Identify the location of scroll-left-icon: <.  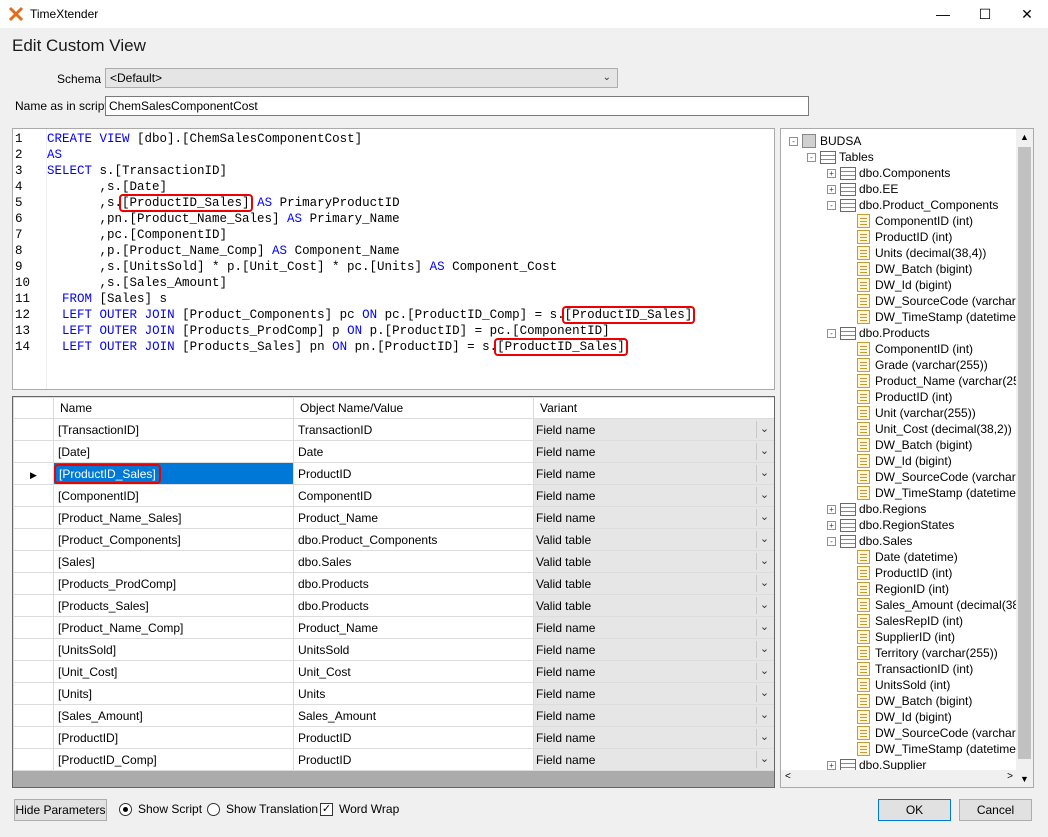
(788, 776).